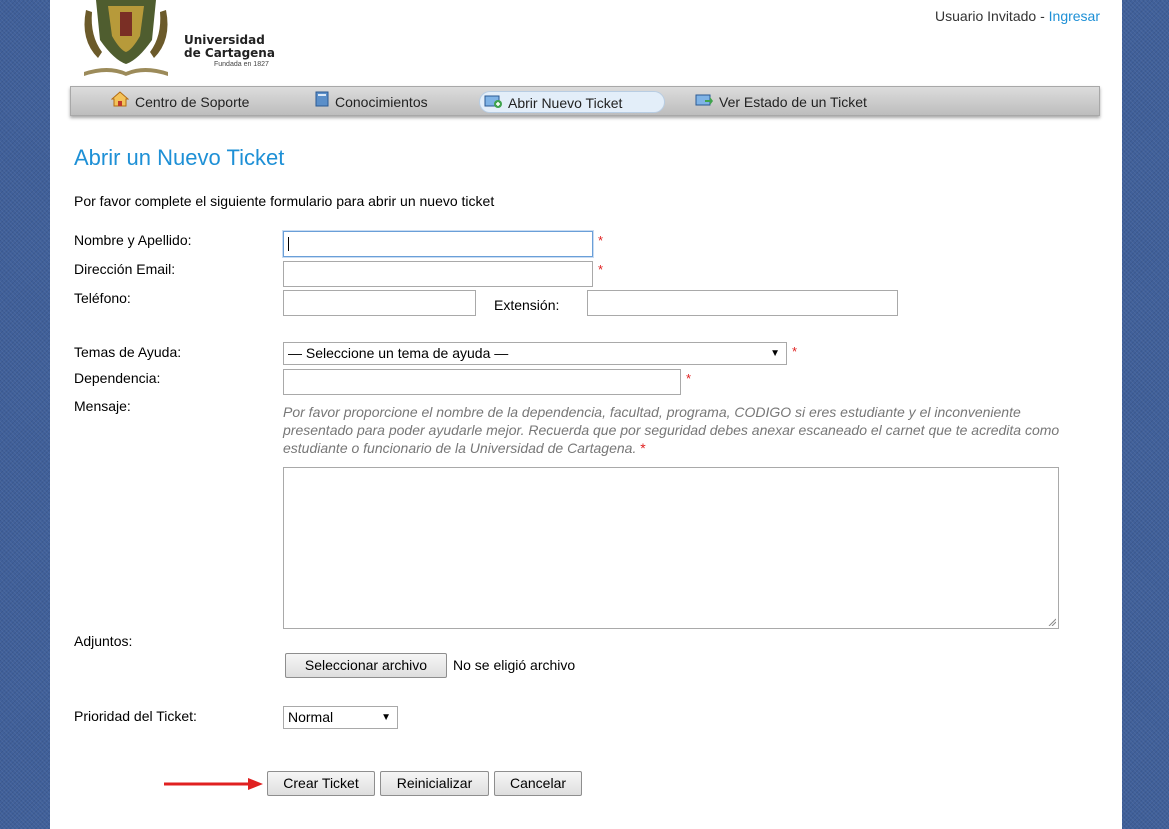 Image resolution: width=1169 pixels, height=829 pixels. What do you see at coordinates (120, 102) in the screenshot?
I see `home-icon` at bounding box center [120, 102].